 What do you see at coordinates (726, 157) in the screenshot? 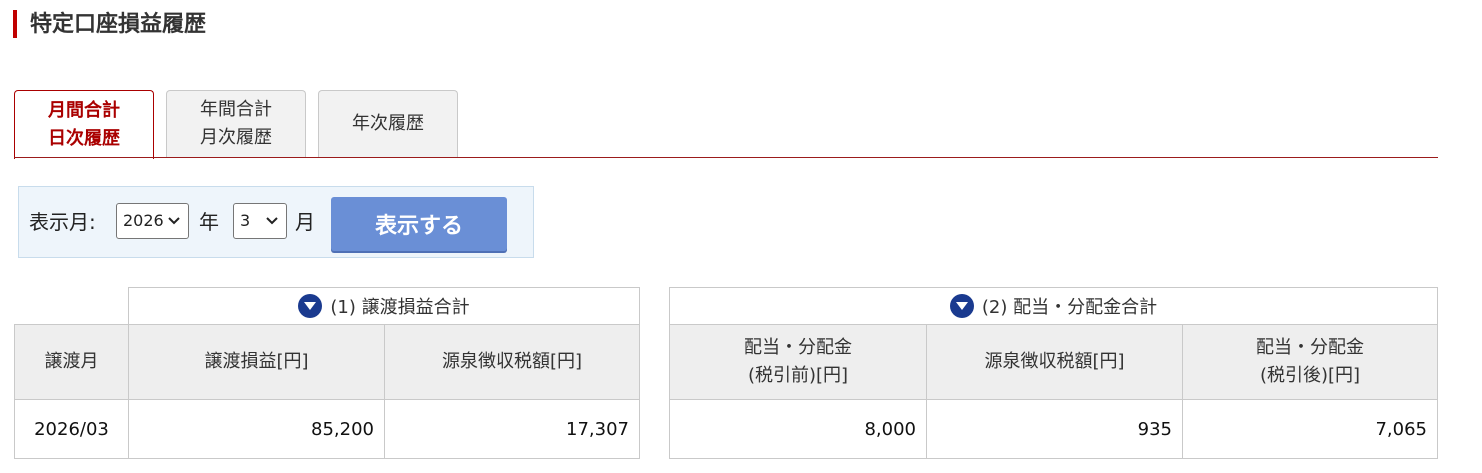
I see `tab-divider` at bounding box center [726, 157].